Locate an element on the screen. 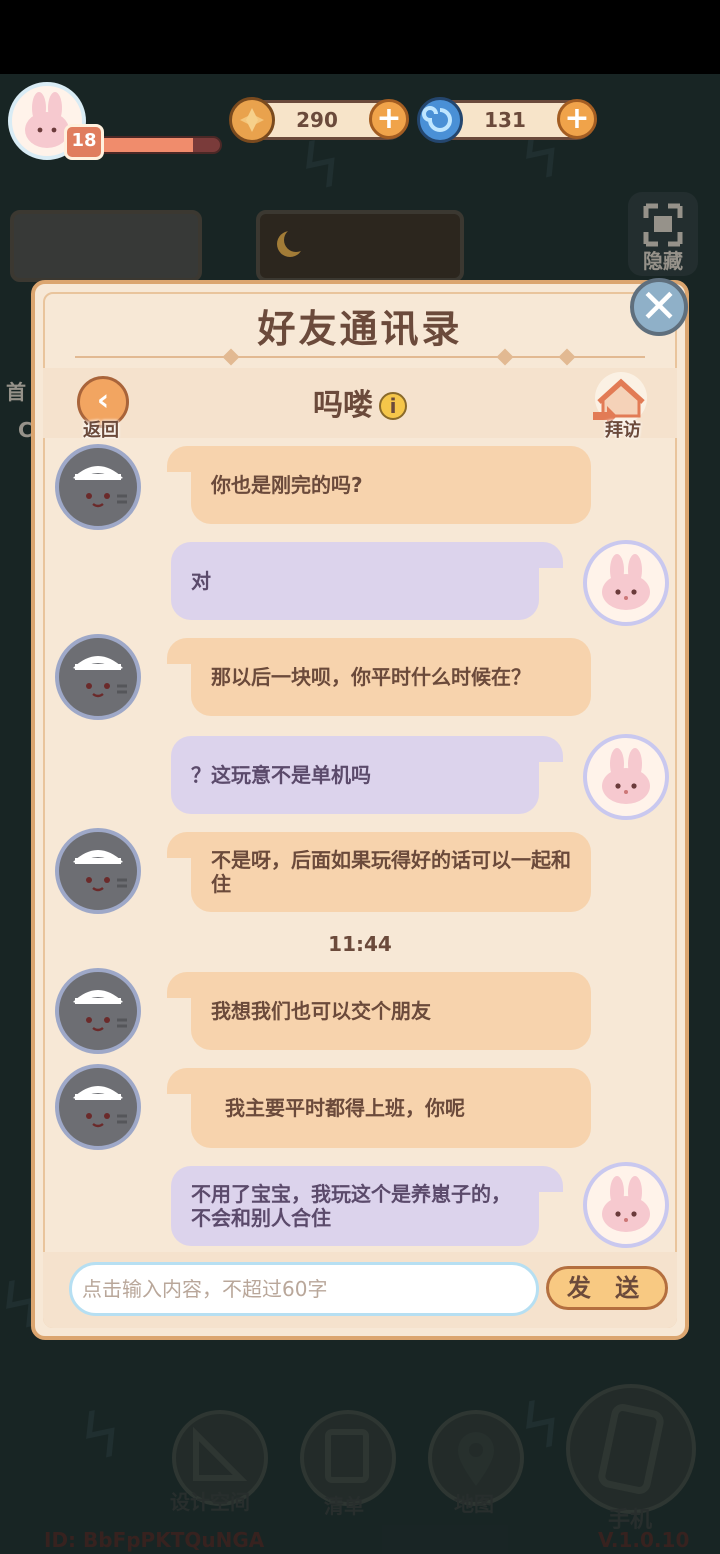 The image size is (720, 1554). message-text: 不用了宝宝，我玩这个是养崽子的，不会和别人合住 is located at coordinates (351, 1206).